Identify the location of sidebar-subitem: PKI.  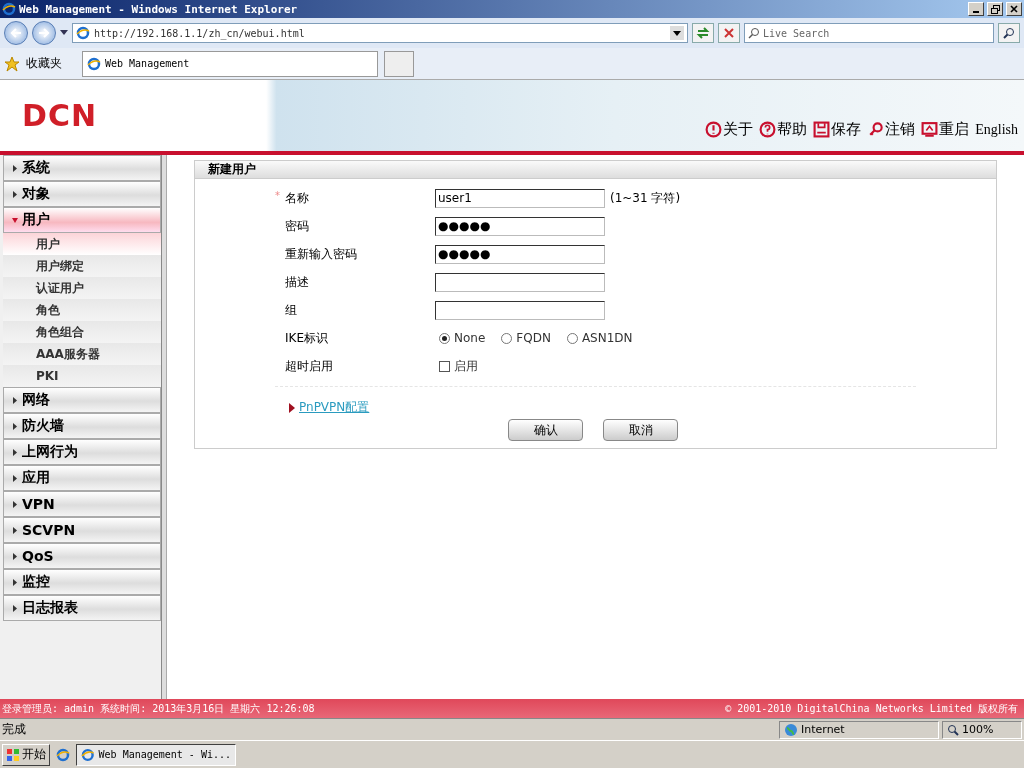
(82, 376).